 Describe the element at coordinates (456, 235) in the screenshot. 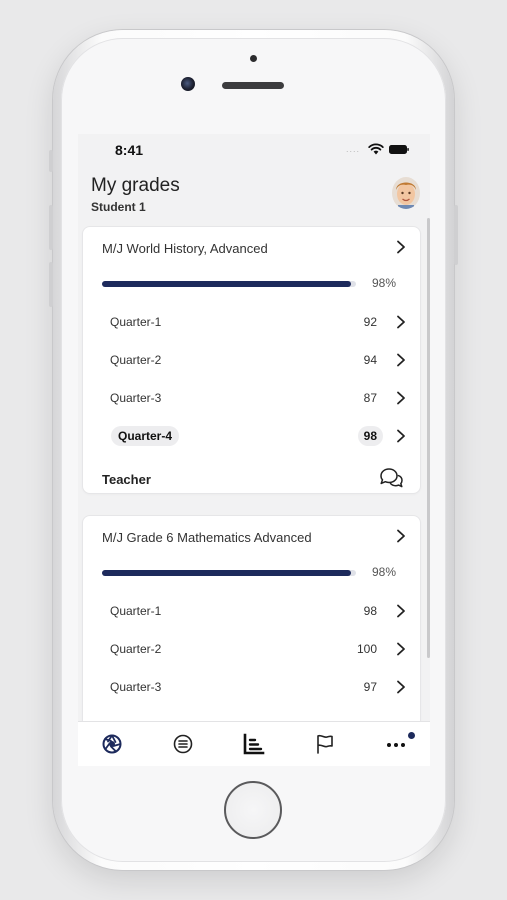

I see `power-button` at that location.